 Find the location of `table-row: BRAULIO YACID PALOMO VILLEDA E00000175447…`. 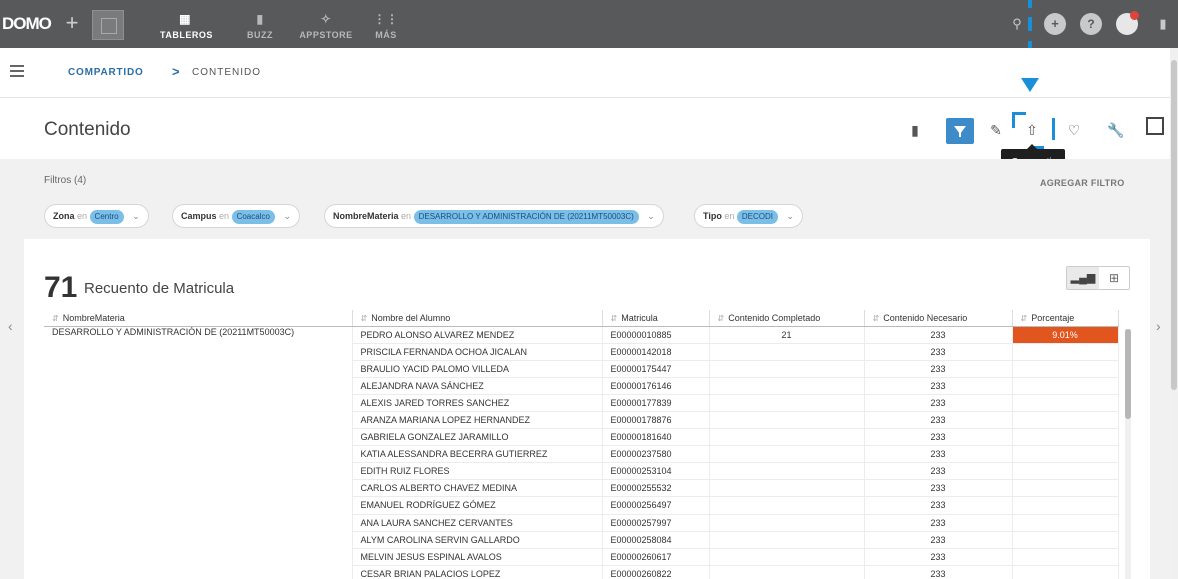

table-row: BRAULIO YACID PALOMO VILLEDA E00000175447… is located at coordinates (581, 369).